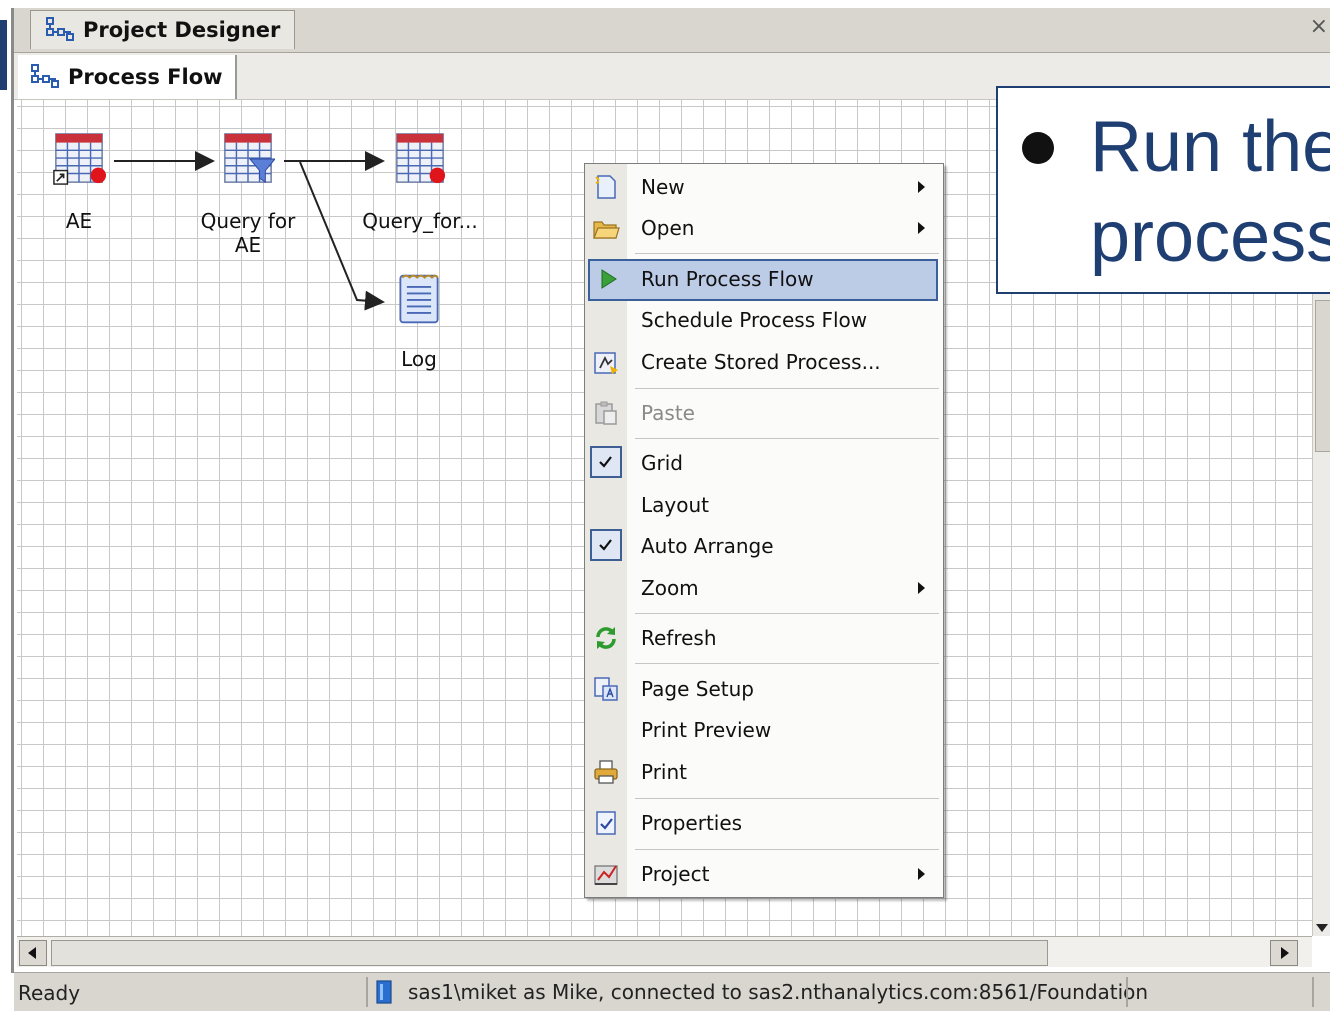 This screenshot has width=1330, height=1013. I want to click on open-folder-icon, so click(606, 230).